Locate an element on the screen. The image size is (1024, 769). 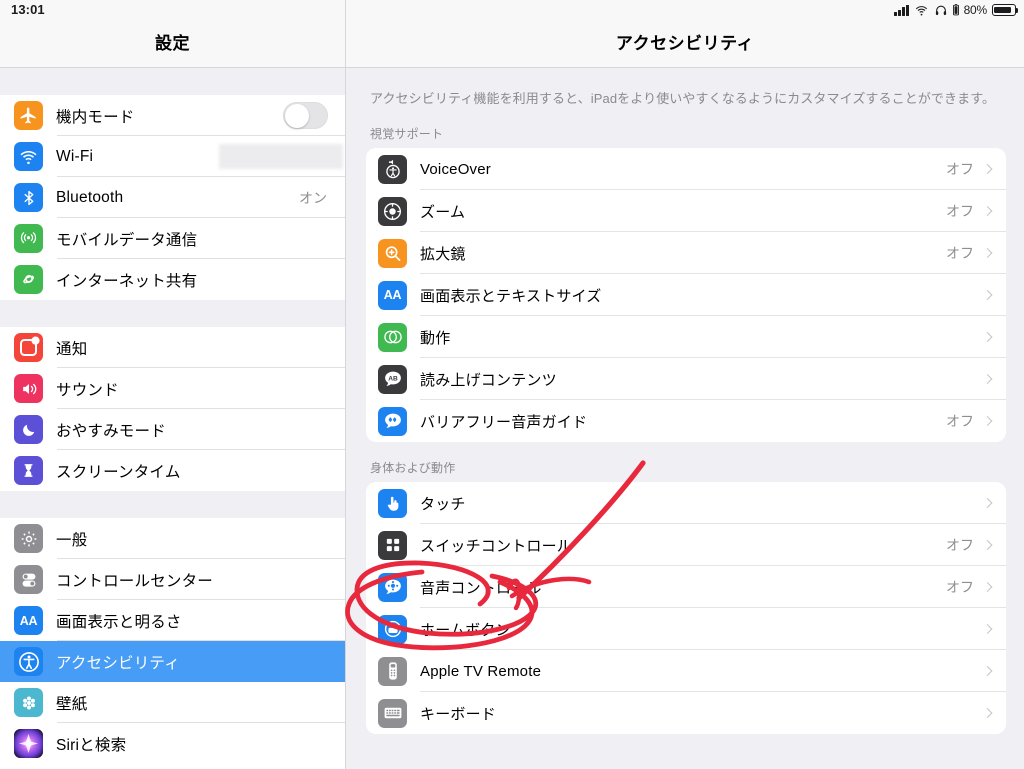
text-size-icon: AA is located at coordinates (392, 295).